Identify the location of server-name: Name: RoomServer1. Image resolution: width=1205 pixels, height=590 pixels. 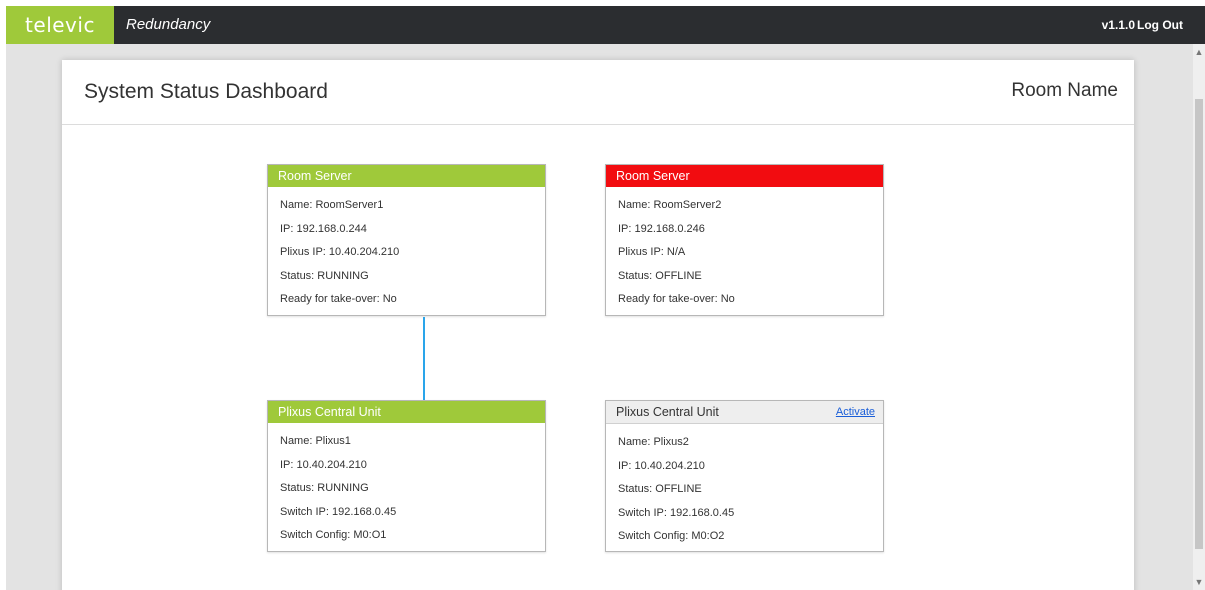
(332, 205).